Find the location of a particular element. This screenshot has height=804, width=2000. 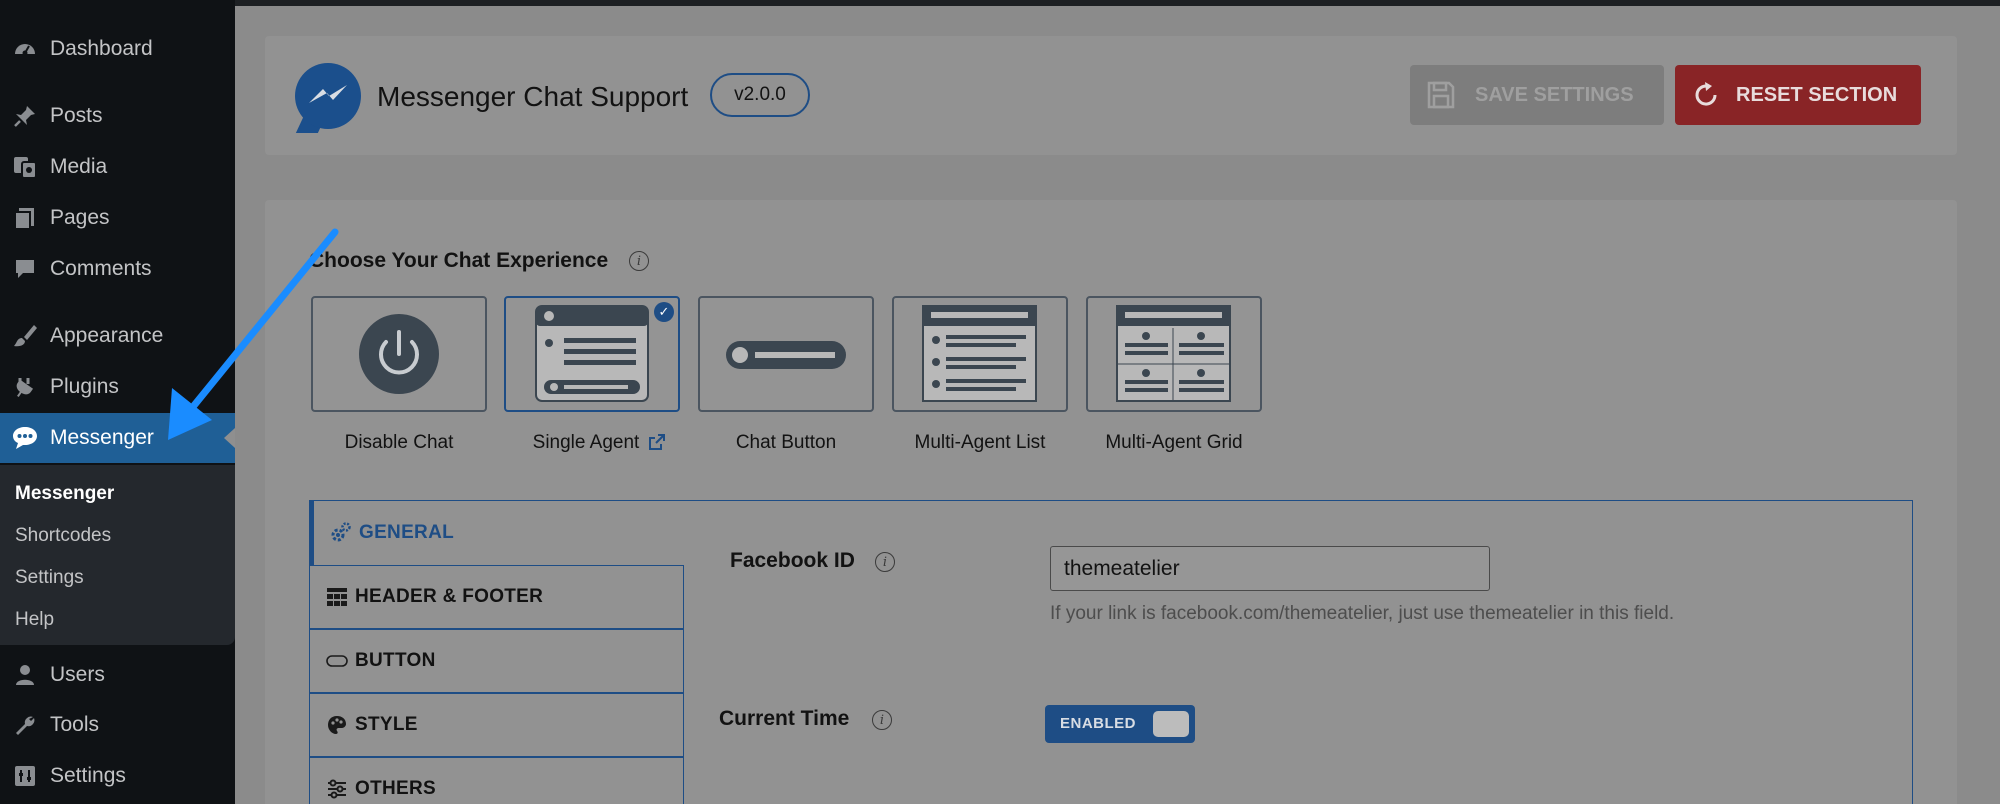

multi-agent-grid-icon is located at coordinates (1173, 353).